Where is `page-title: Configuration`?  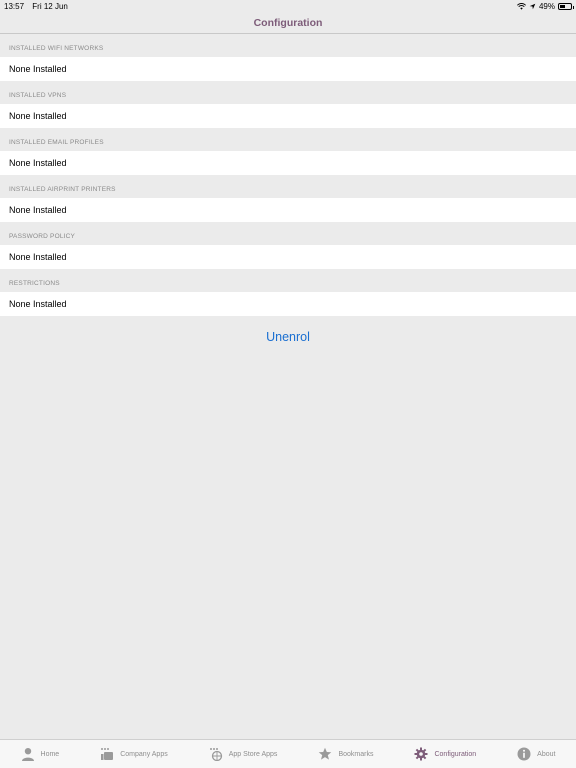
page-title: Configuration is located at coordinates (288, 23).